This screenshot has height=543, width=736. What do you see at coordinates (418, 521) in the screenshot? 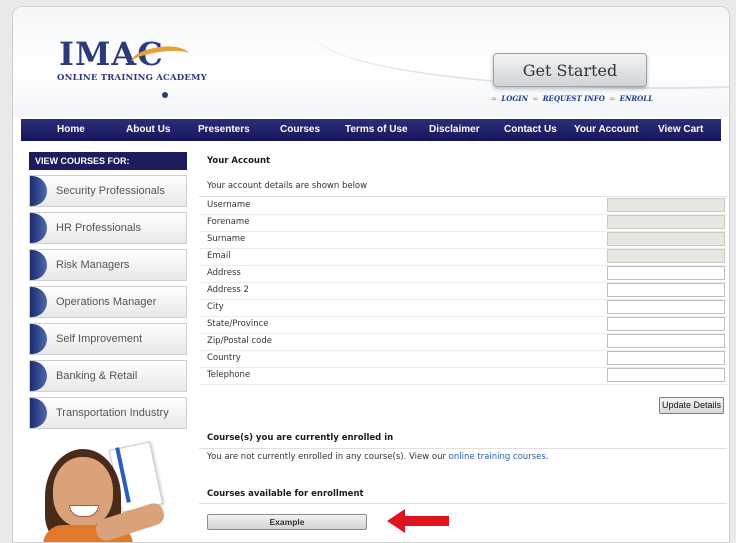
I see `red-arrow-icon` at bounding box center [418, 521].